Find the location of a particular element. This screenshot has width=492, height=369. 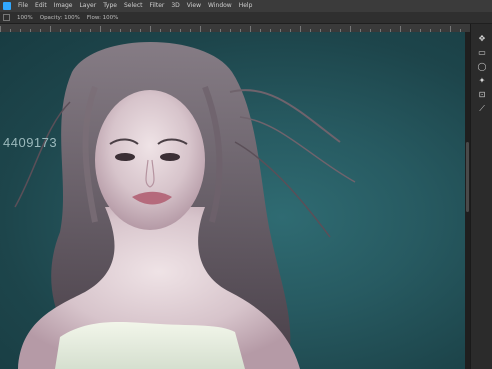

flow-field: Flow: 100% is located at coordinates (103, 18).